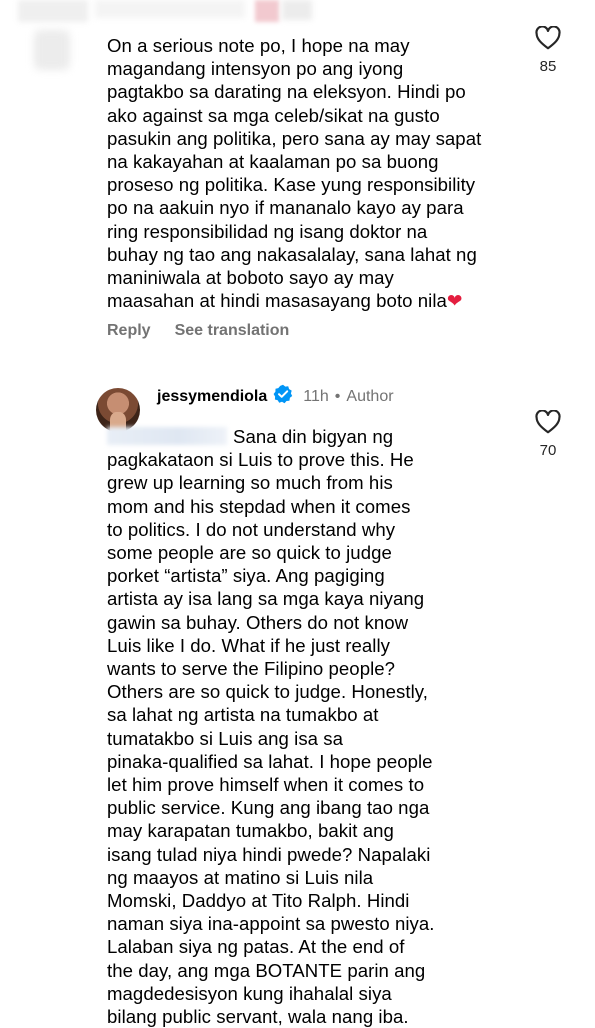 The height and width of the screenshot is (1028, 595). What do you see at coordinates (548, 66) in the screenshot?
I see `like-count: 85` at bounding box center [548, 66].